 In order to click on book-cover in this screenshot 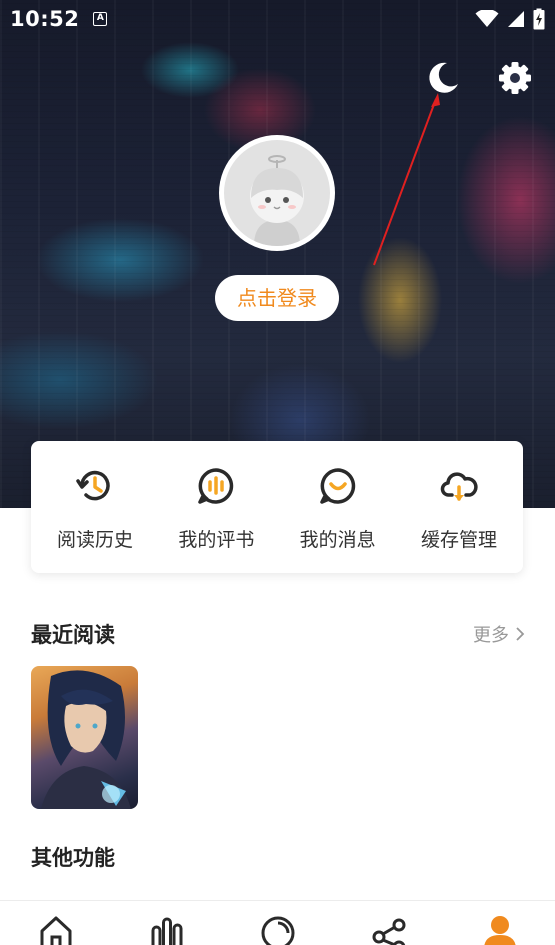, I will do `click(84, 737)`.